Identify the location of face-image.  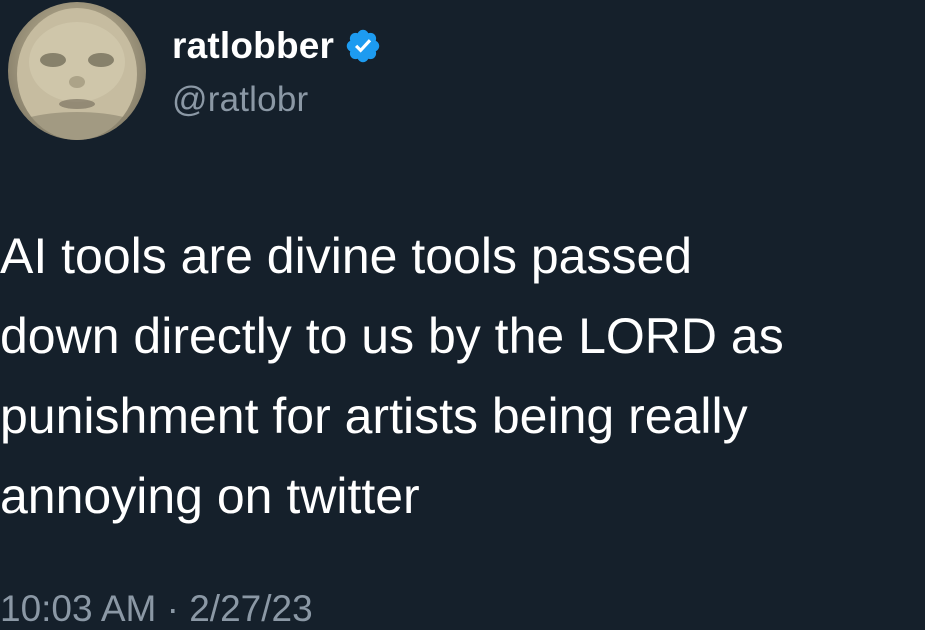
(77, 74).